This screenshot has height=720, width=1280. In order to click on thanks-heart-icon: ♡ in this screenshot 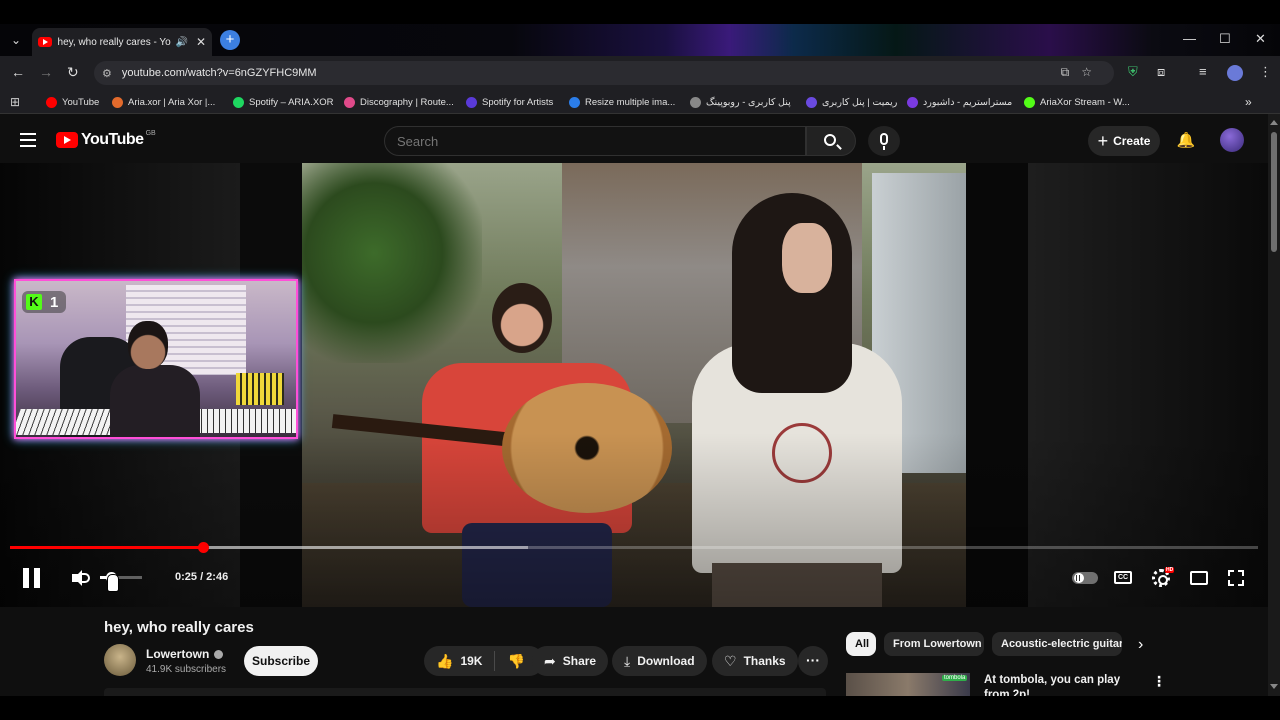, I will do `click(730, 660)`.